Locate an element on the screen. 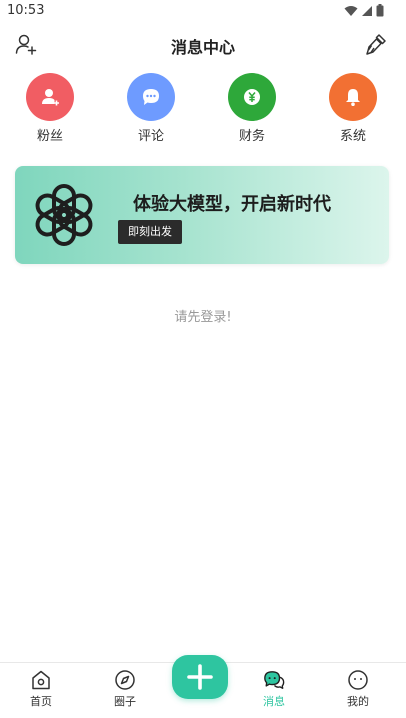 This screenshot has height=718, width=406. nav-circle: 圈子 is located at coordinates (125, 689).